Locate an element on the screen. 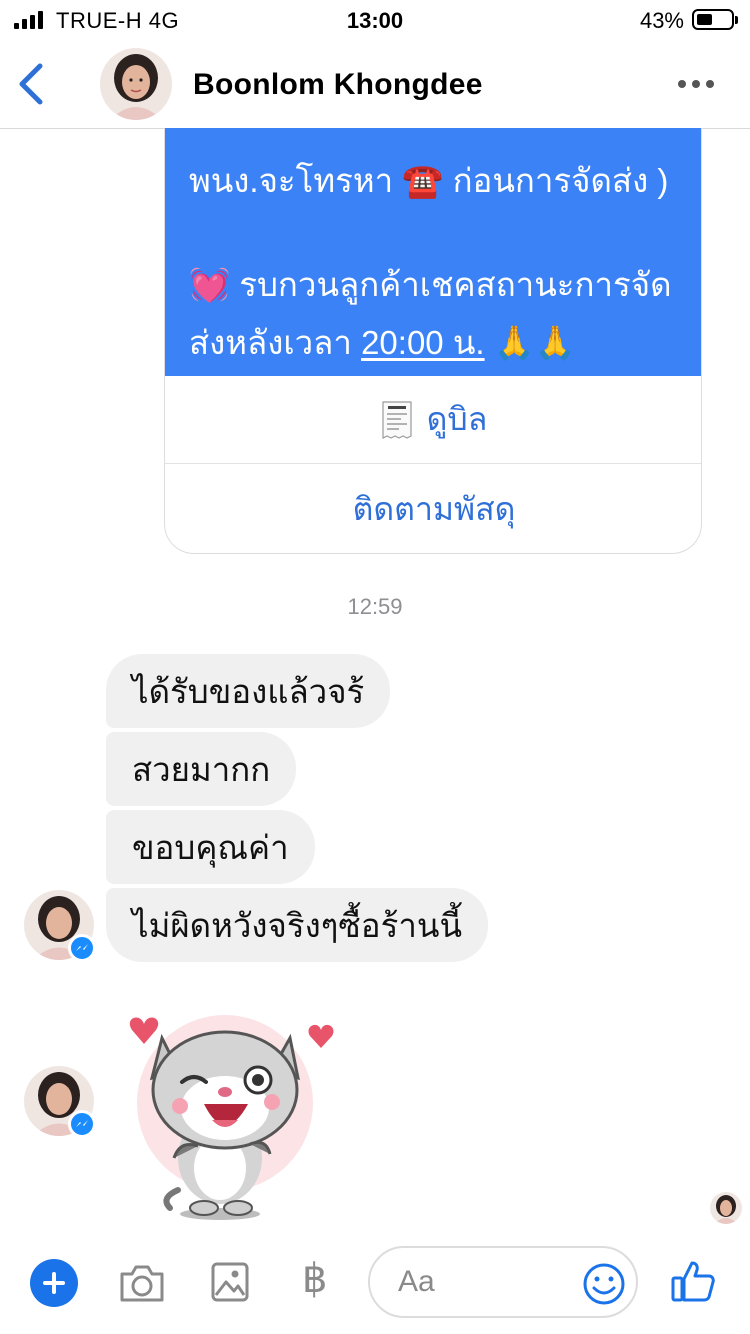 The height and width of the screenshot is (1334, 750). battery-icon is located at coordinates (715, 19).